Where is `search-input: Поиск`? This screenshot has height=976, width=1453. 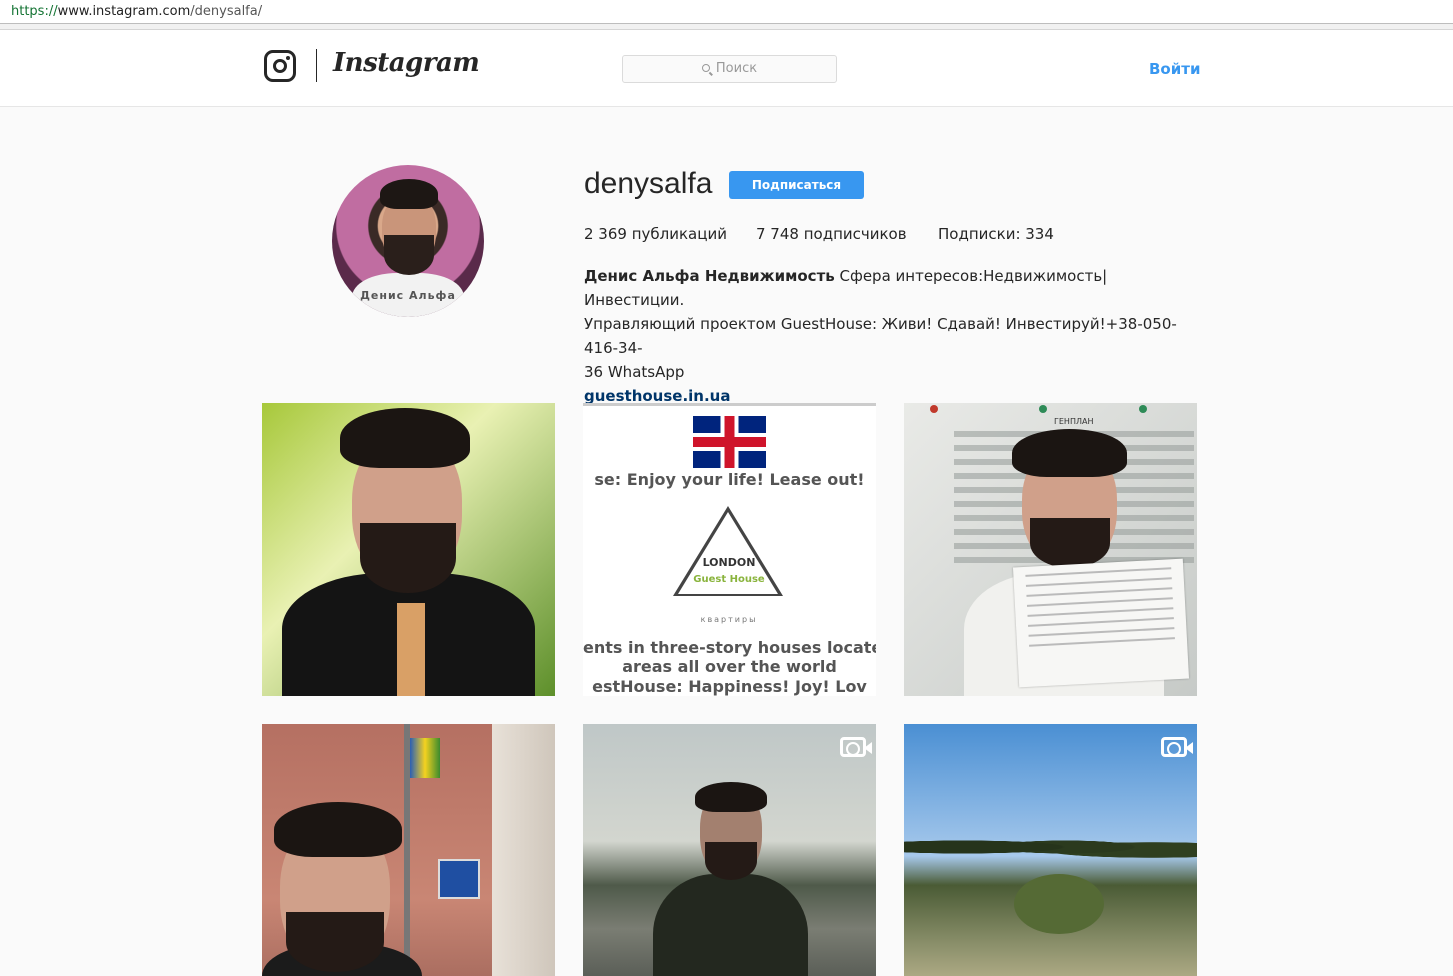 search-input: Поиск is located at coordinates (729, 69).